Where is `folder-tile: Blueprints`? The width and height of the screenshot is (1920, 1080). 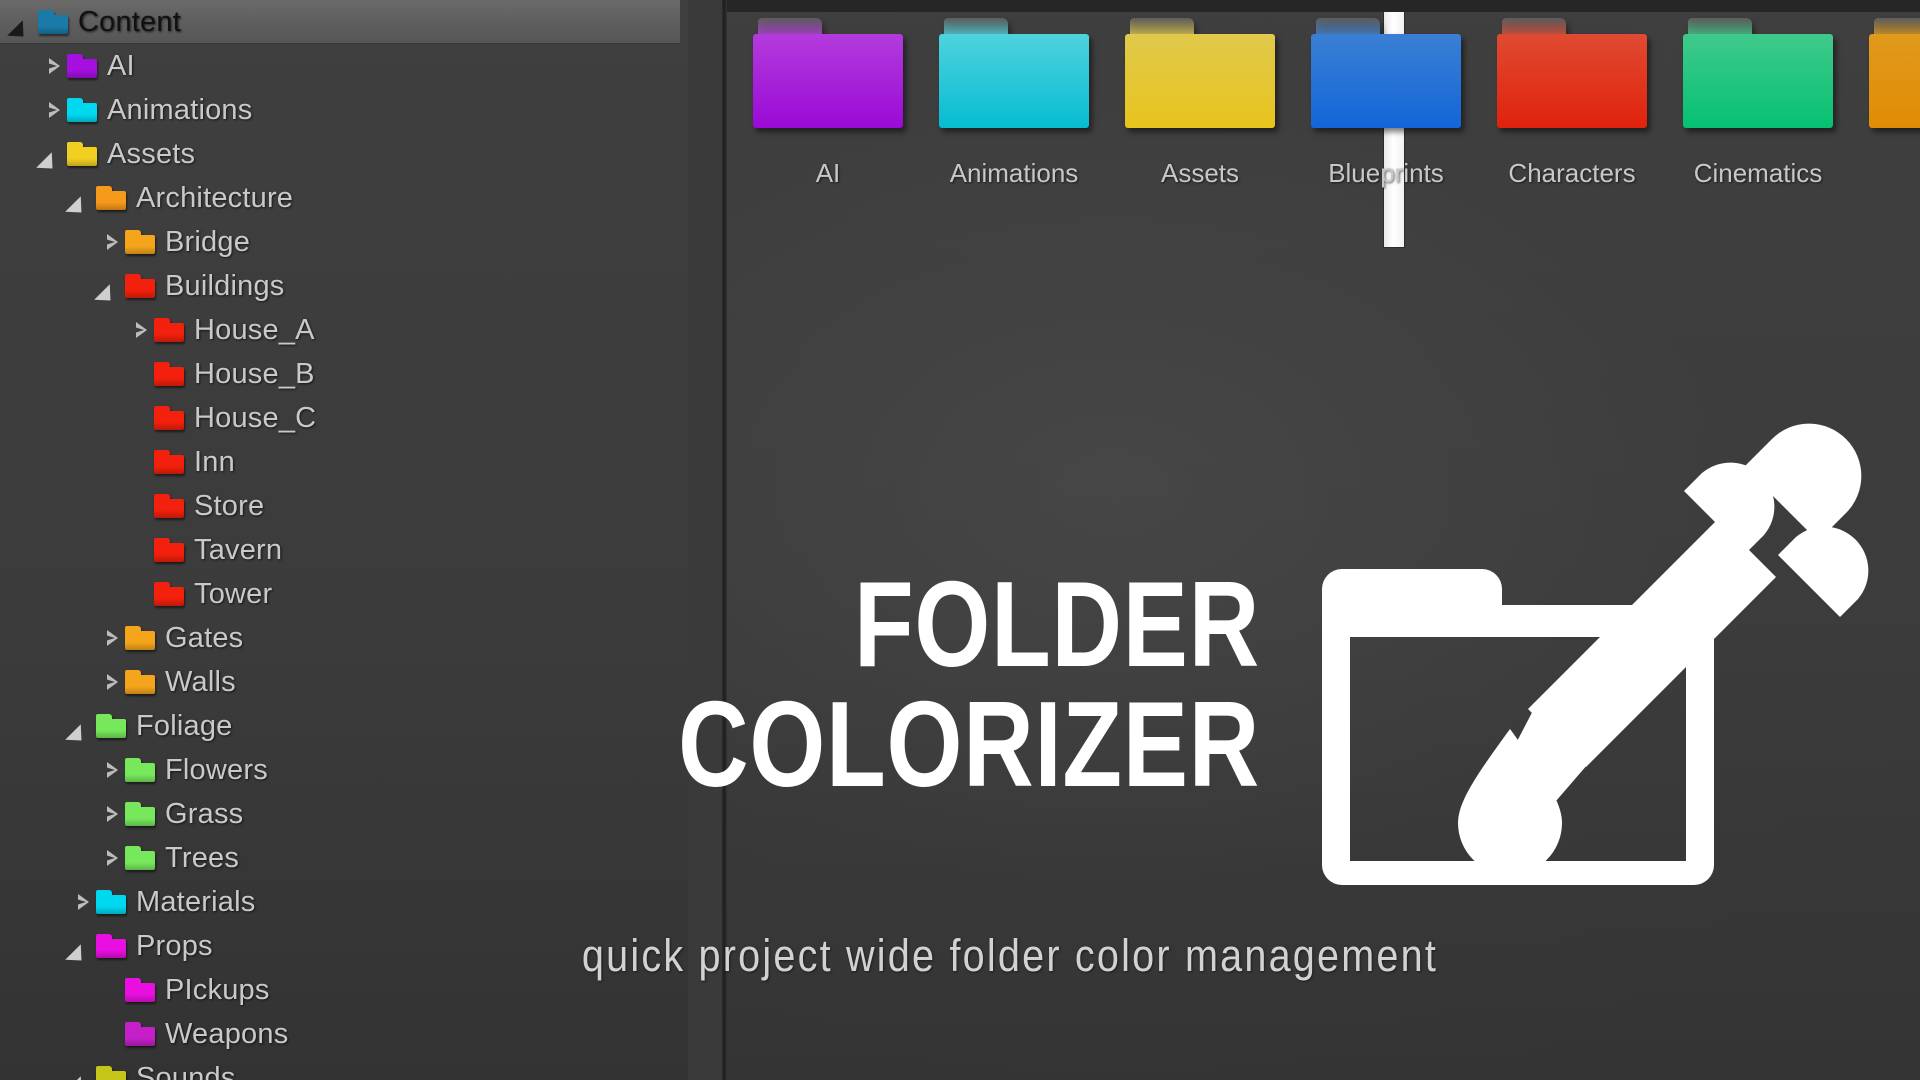
folder-tile: Blueprints is located at coordinates (1386, 103).